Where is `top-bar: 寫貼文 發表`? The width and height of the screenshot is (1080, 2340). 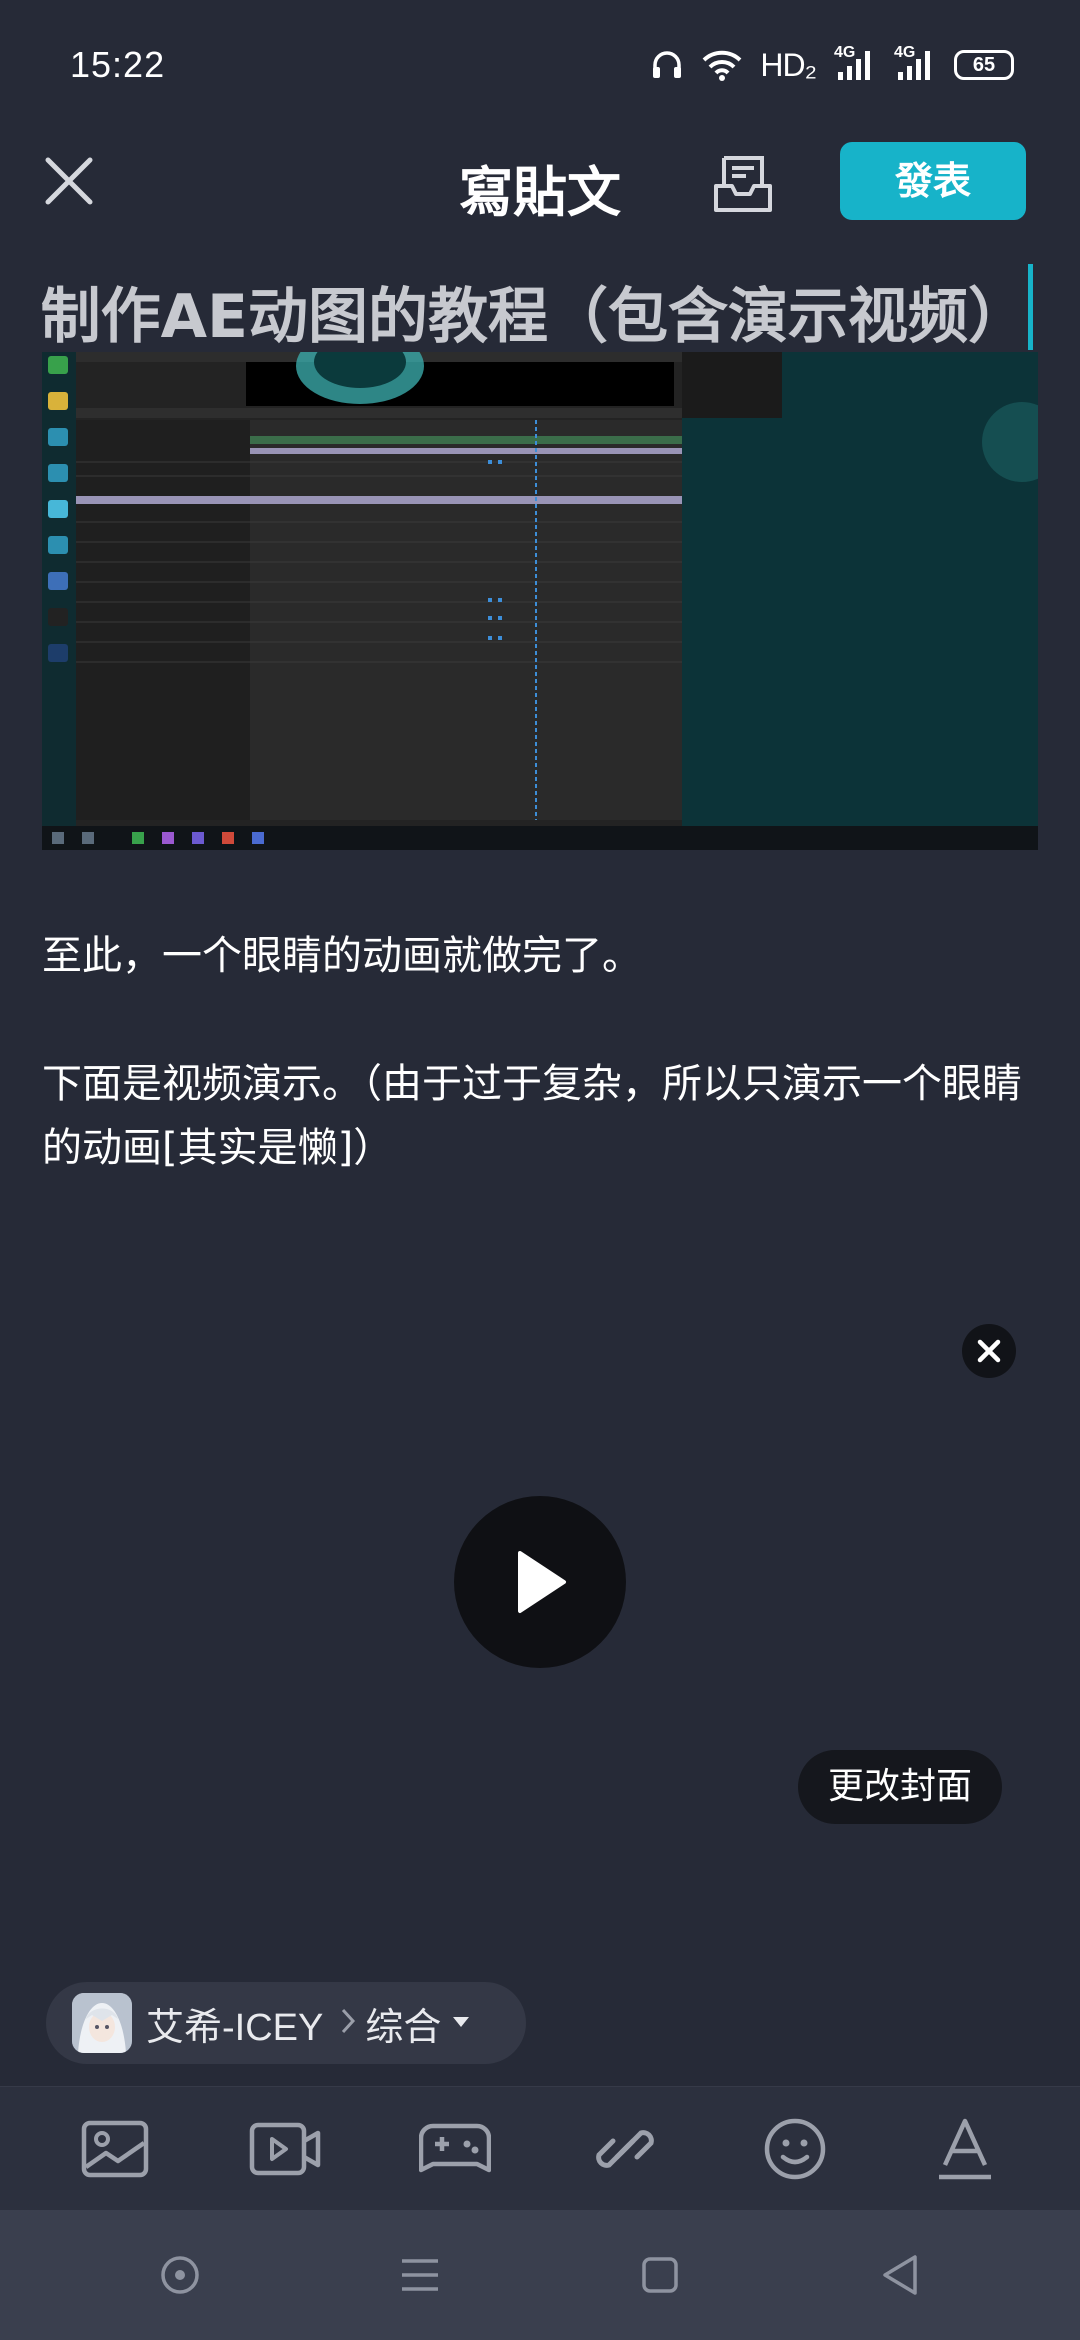 top-bar: 寫貼文 發表 is located at coordinates (540, 180).